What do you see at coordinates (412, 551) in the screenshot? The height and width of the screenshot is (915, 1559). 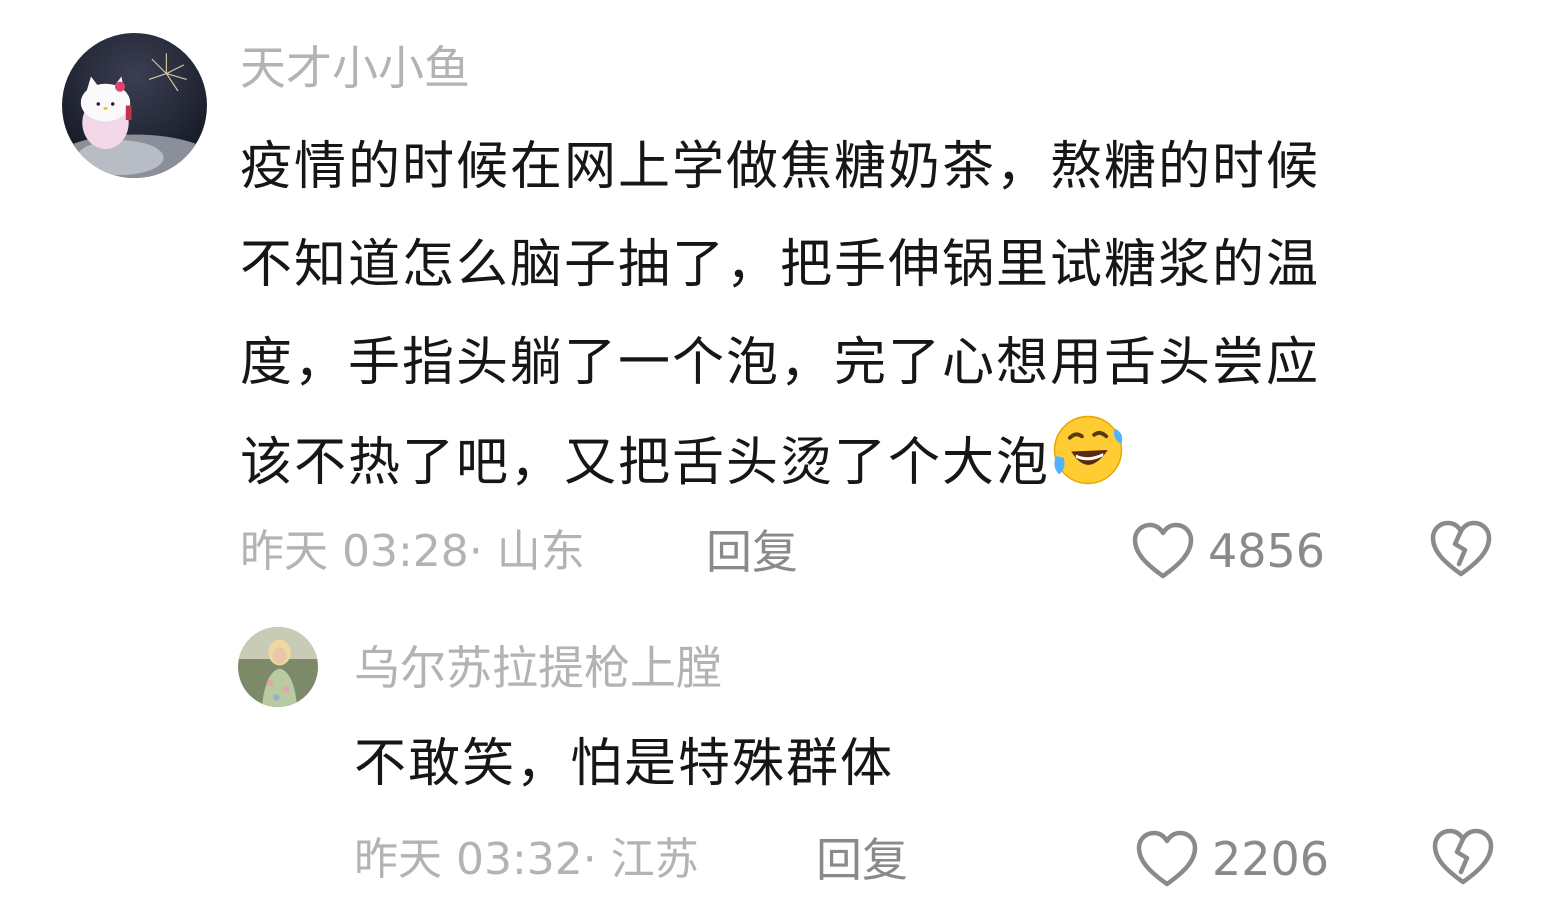 I see `comment-meta: 昨天 03:28· 山东` at bounding box center [412, 551].